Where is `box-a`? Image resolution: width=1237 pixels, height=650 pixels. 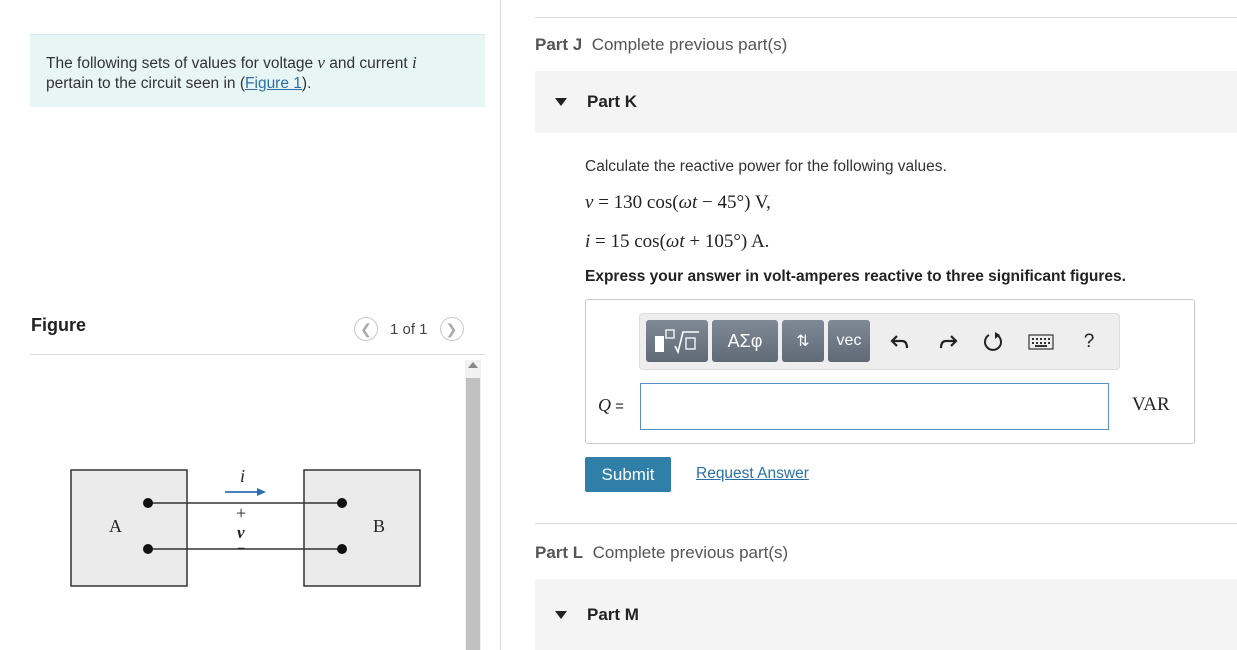 box-a is located at coordinates (129, 528).